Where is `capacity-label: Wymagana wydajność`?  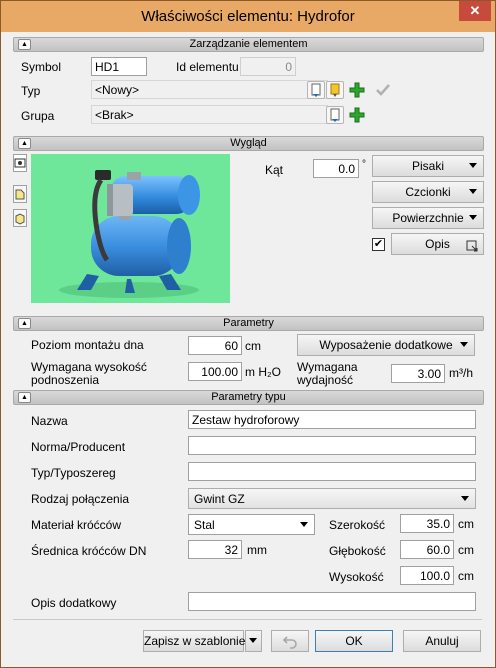
capacity-label: Wymagana wydajność is located at coordinates (327, 373).